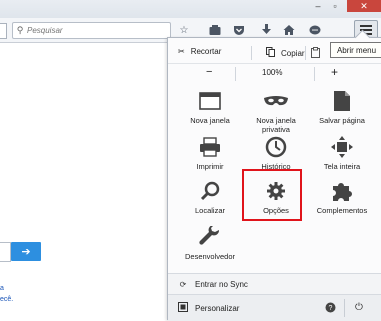 The width and height of the screenshot is (381, 321). I want to click on open-menu-tooltip: Abrir menu, so click(355, 50).